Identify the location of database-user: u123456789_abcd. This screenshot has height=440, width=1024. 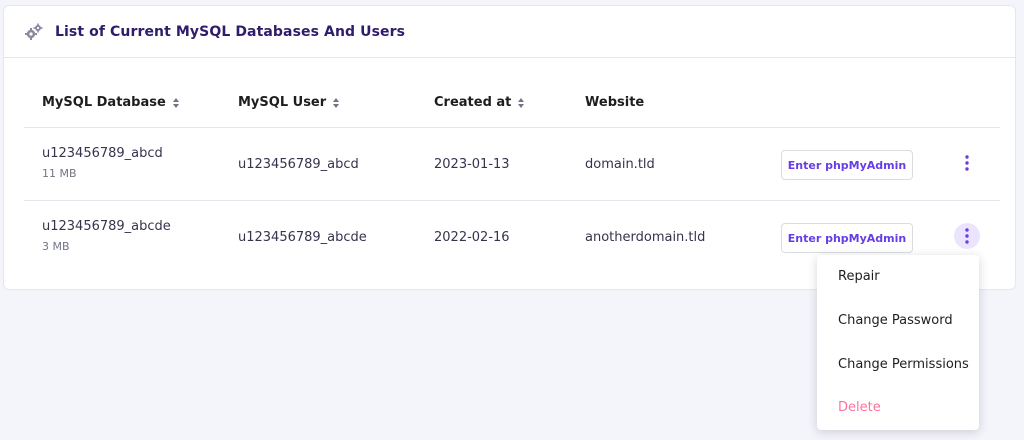
(298, 164).